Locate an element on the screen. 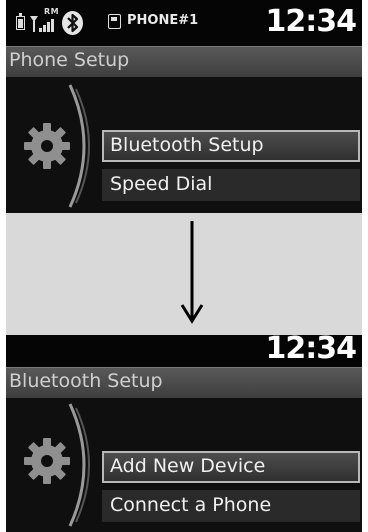  status-bar: RM PHONE#1 12:34 is located at coordinates (184, 23).